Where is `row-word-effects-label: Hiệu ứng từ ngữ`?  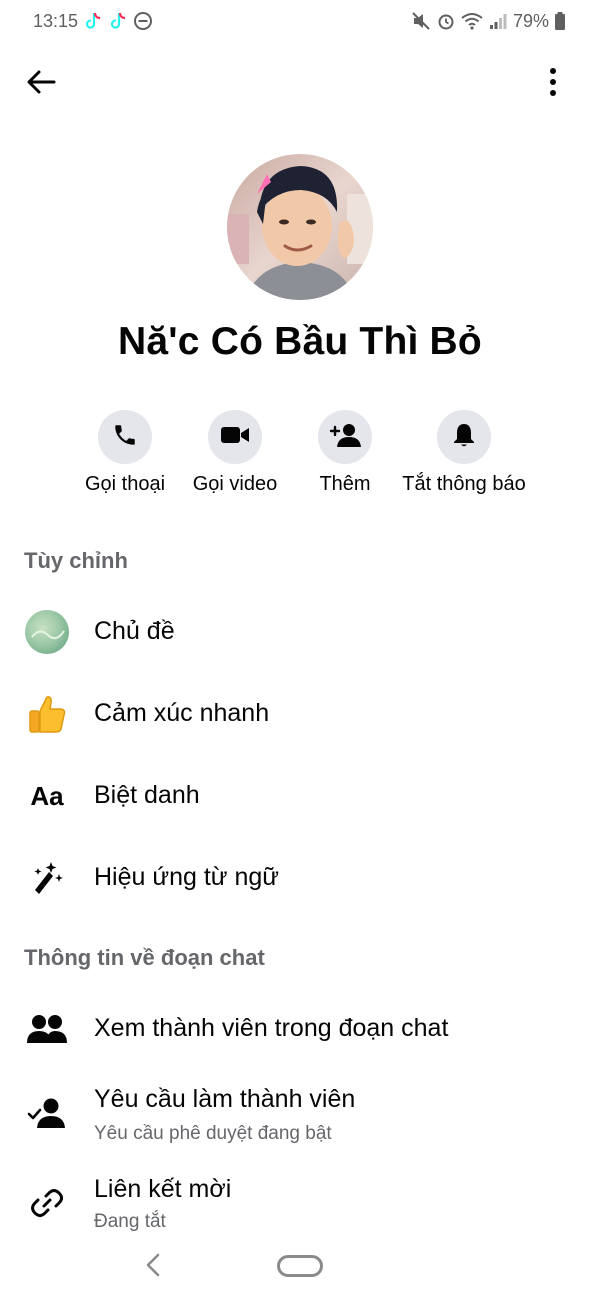
row-word-effects-label: Hiệu ứng từ ngữ is located at coordinates (187, 877).